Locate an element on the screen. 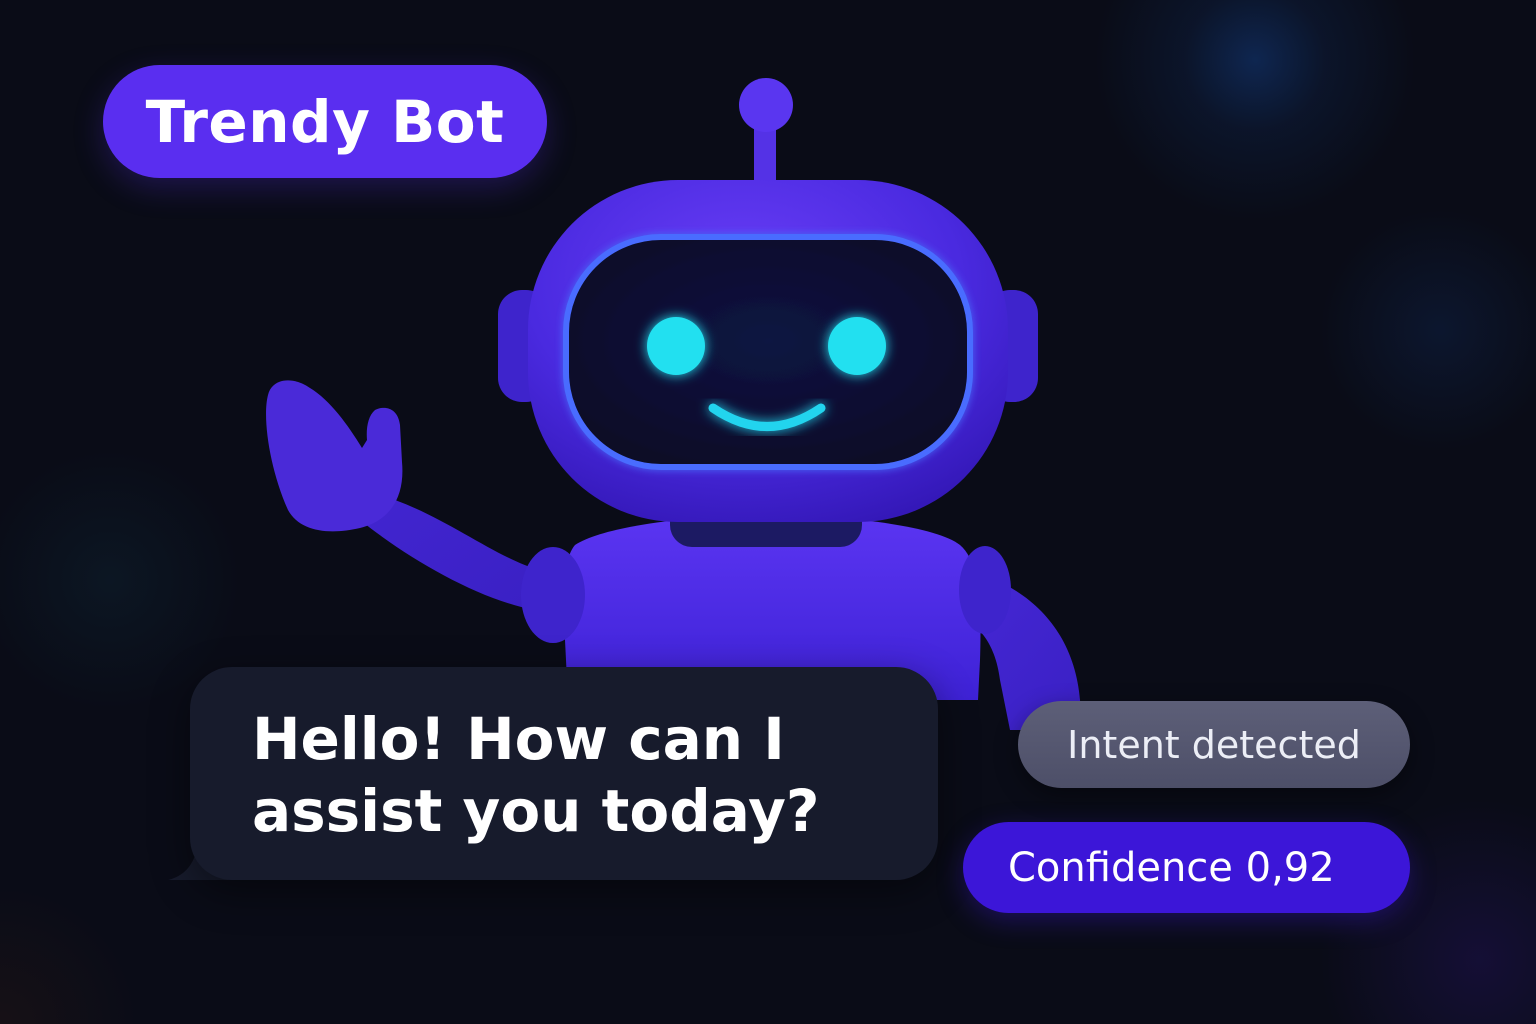 The height and width of the screenshot is (1024, 1536). intent-detected-label: Intent detected is located at coordinates (1214, 744).